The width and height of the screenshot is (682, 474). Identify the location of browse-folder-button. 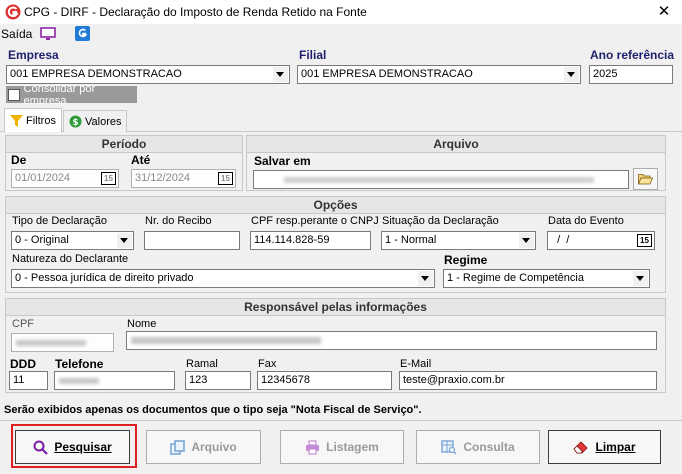
(645, 179).